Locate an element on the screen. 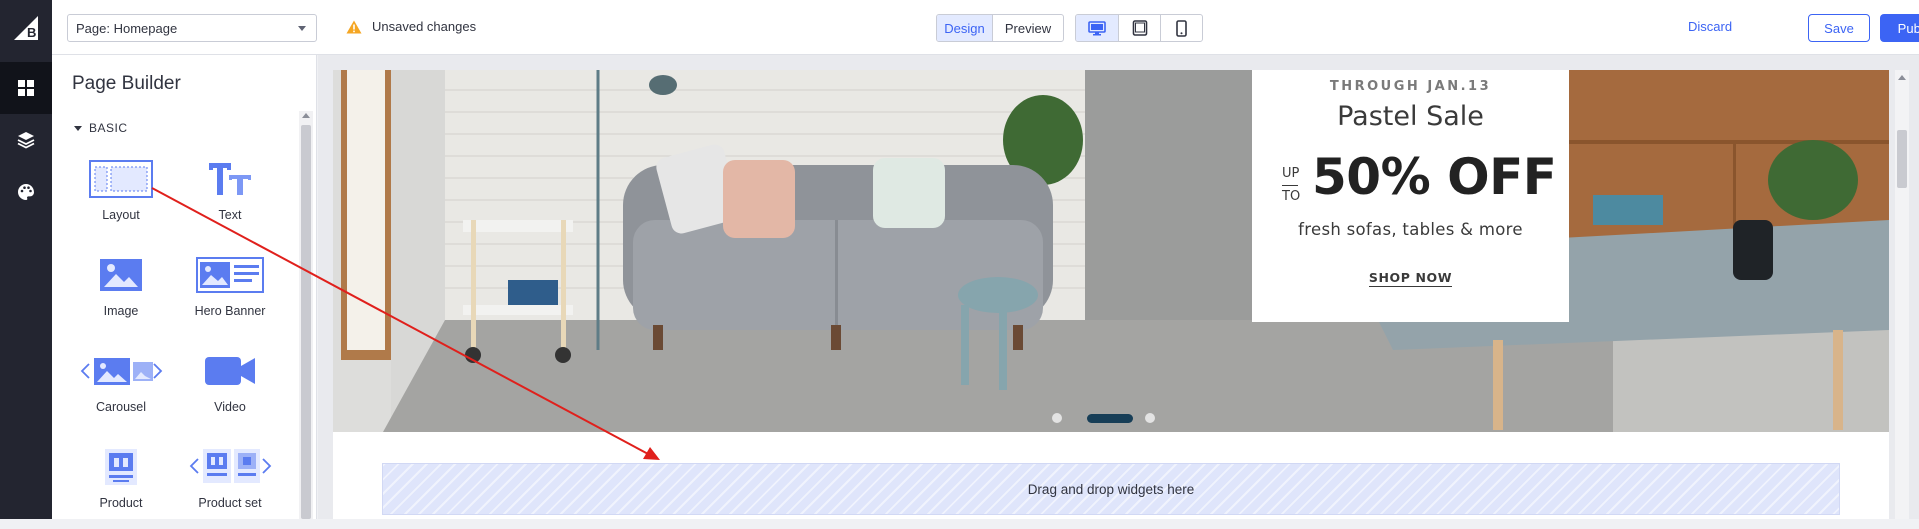 Image resolution: width=1919 pixels, height=529 pixels. widget-label: Image is located at coordinates (121, 311).